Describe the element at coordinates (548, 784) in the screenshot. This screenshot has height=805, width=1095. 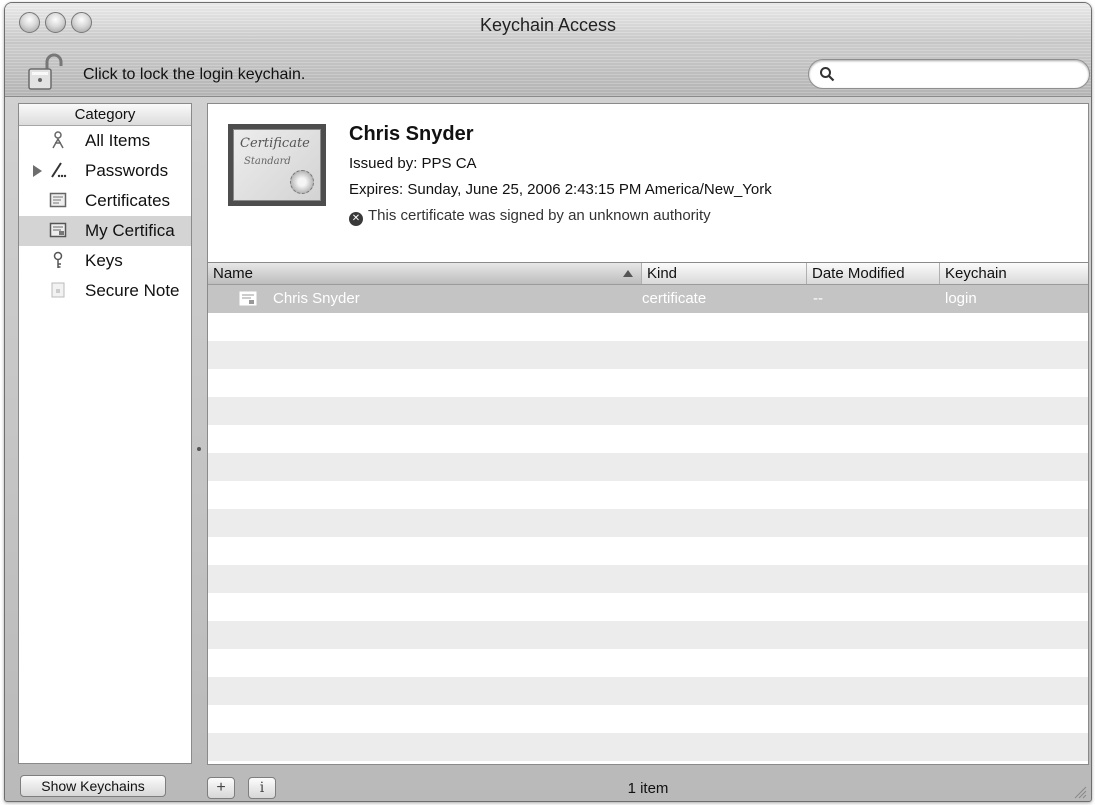
I see `bottom-bar: Show Keychains + i 1 item` at that location.